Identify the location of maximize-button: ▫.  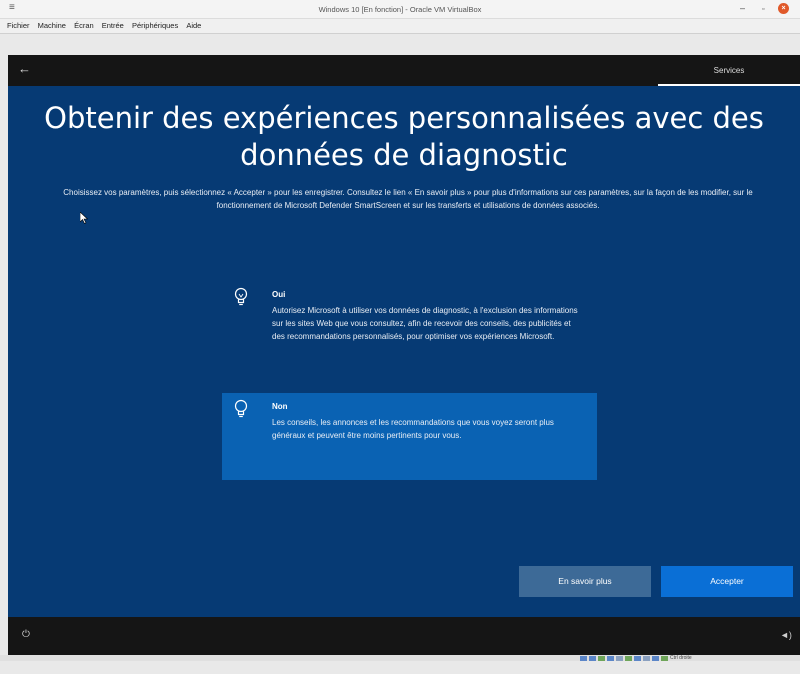
(763, 10).